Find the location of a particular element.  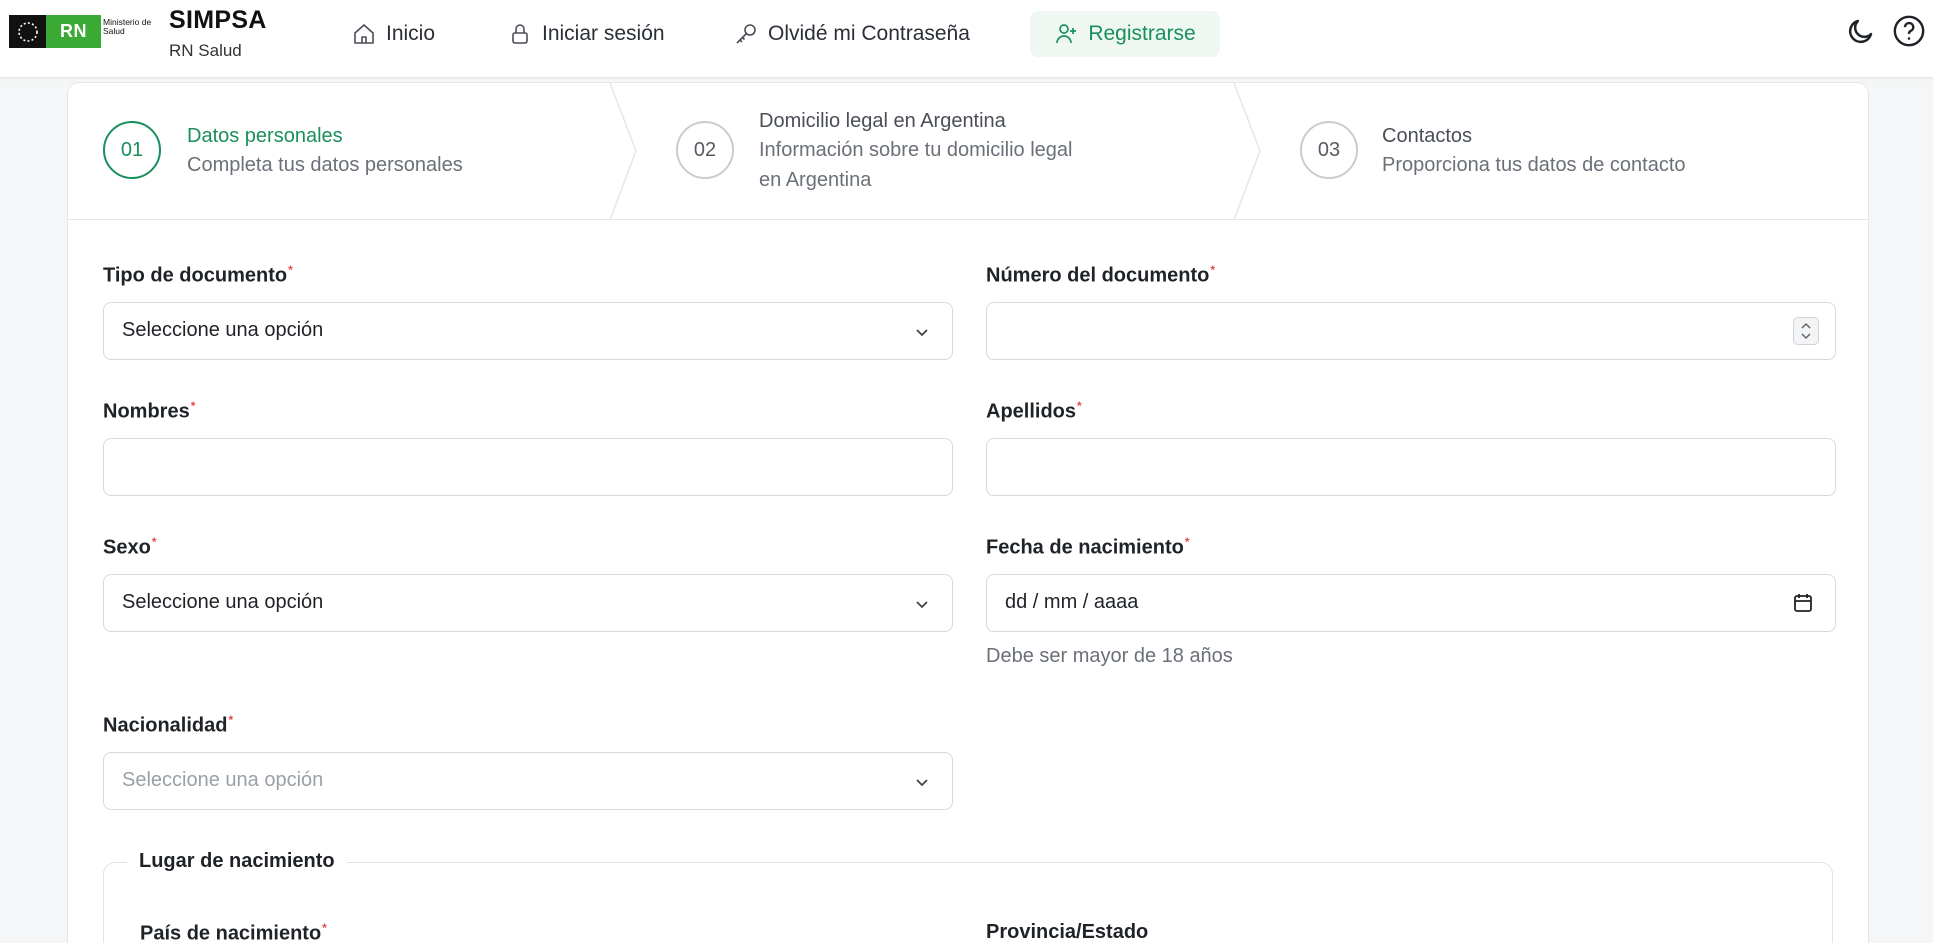

nav-inicio: Inicio is located at coordinates (393, 34).